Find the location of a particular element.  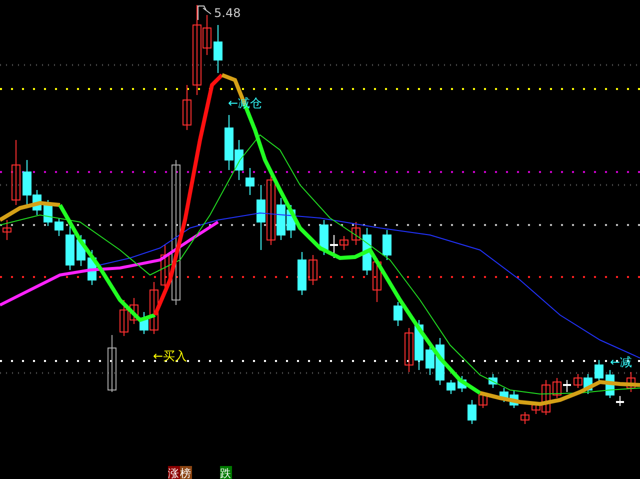

legend-tag: 跌 is located at coordinates (226, 472).